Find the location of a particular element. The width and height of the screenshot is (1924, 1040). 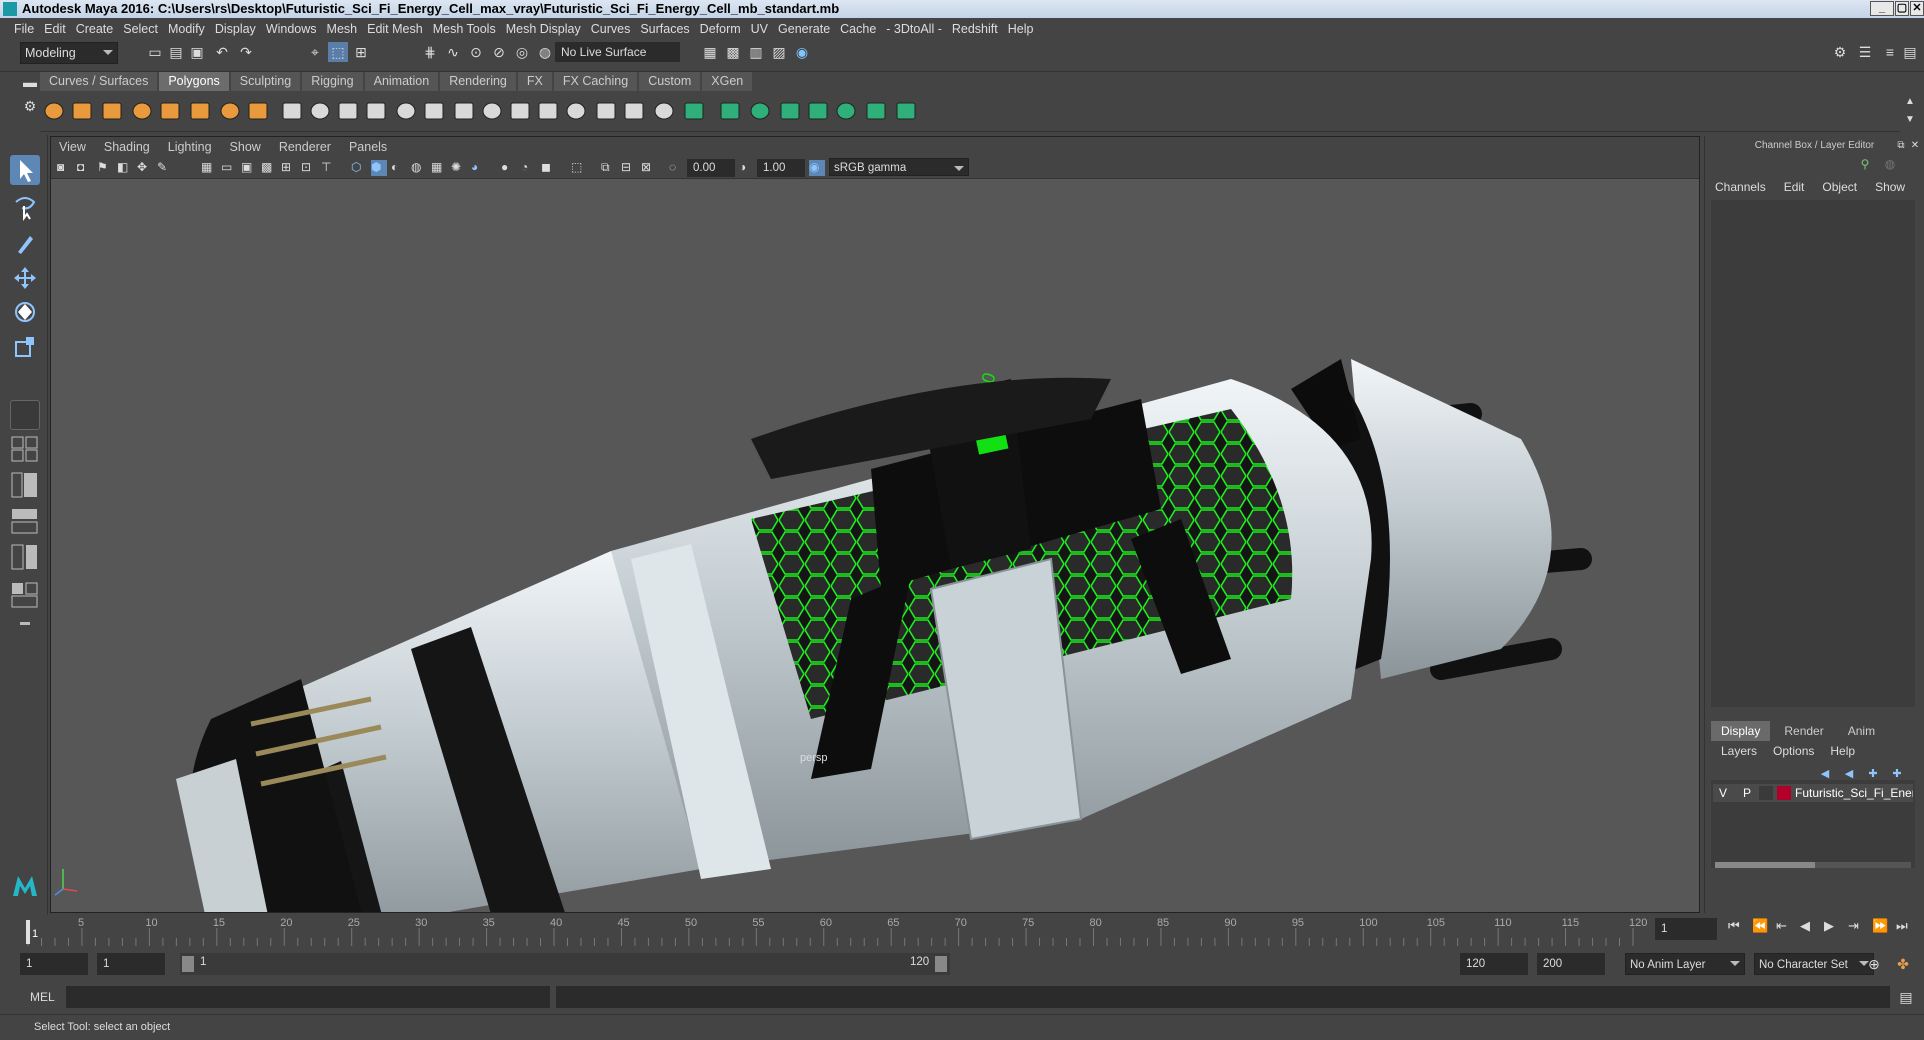

viewport-menu-renderer: Renderer is located at coordinates (305, 147).